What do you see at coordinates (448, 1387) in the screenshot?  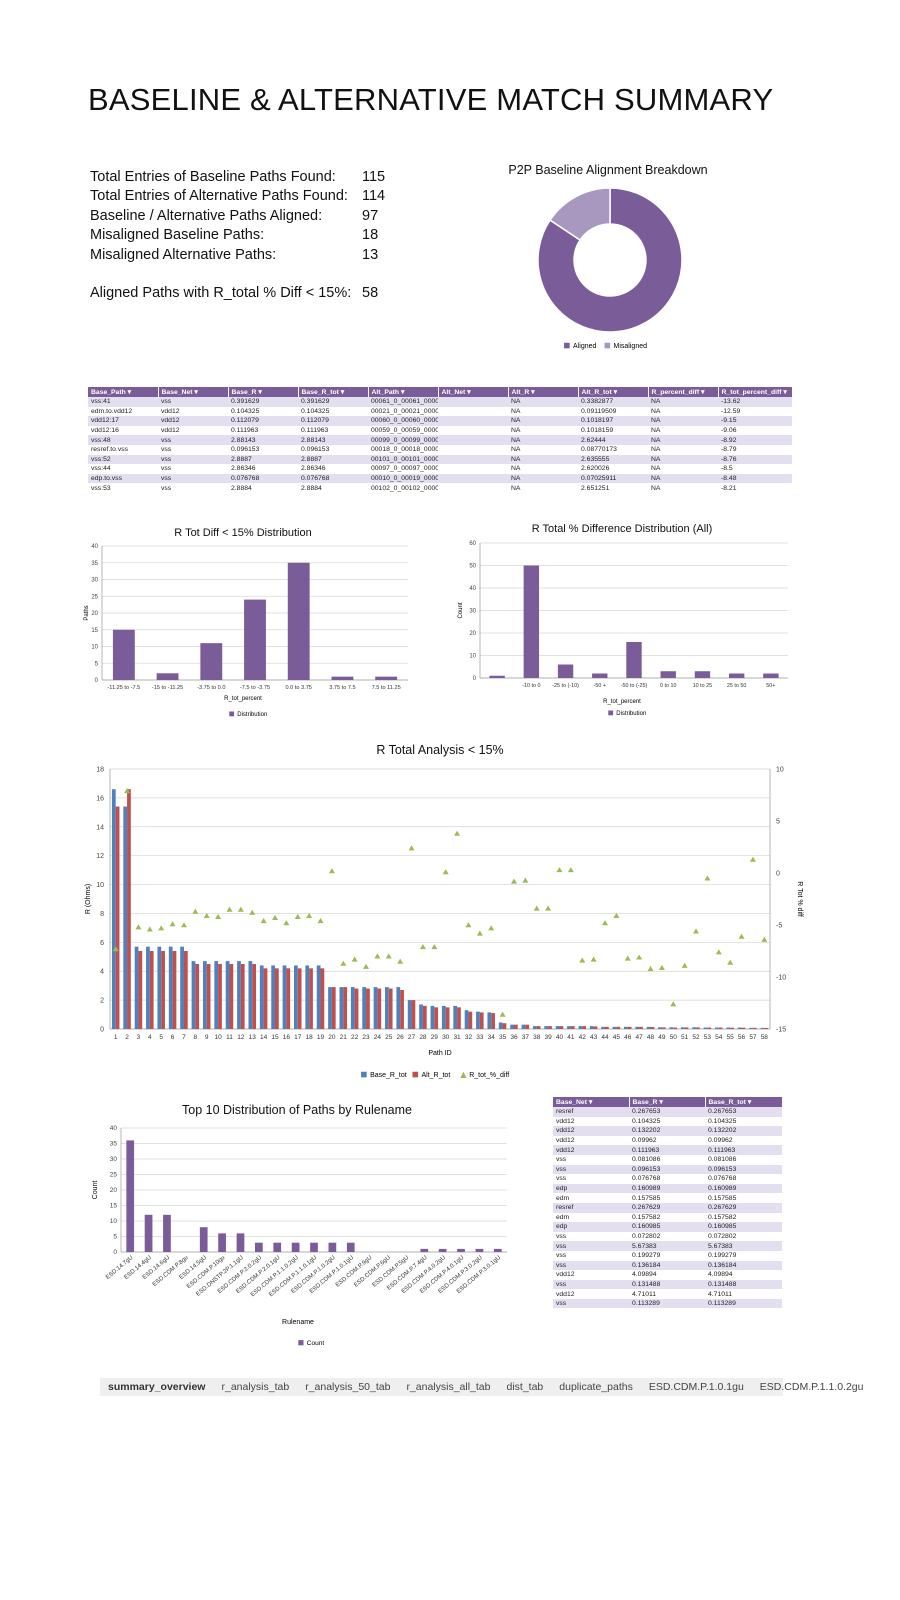 I see `tab-r-analysis-all-tab: r_analysis_all_tab` at bounding box center [448, 1387].